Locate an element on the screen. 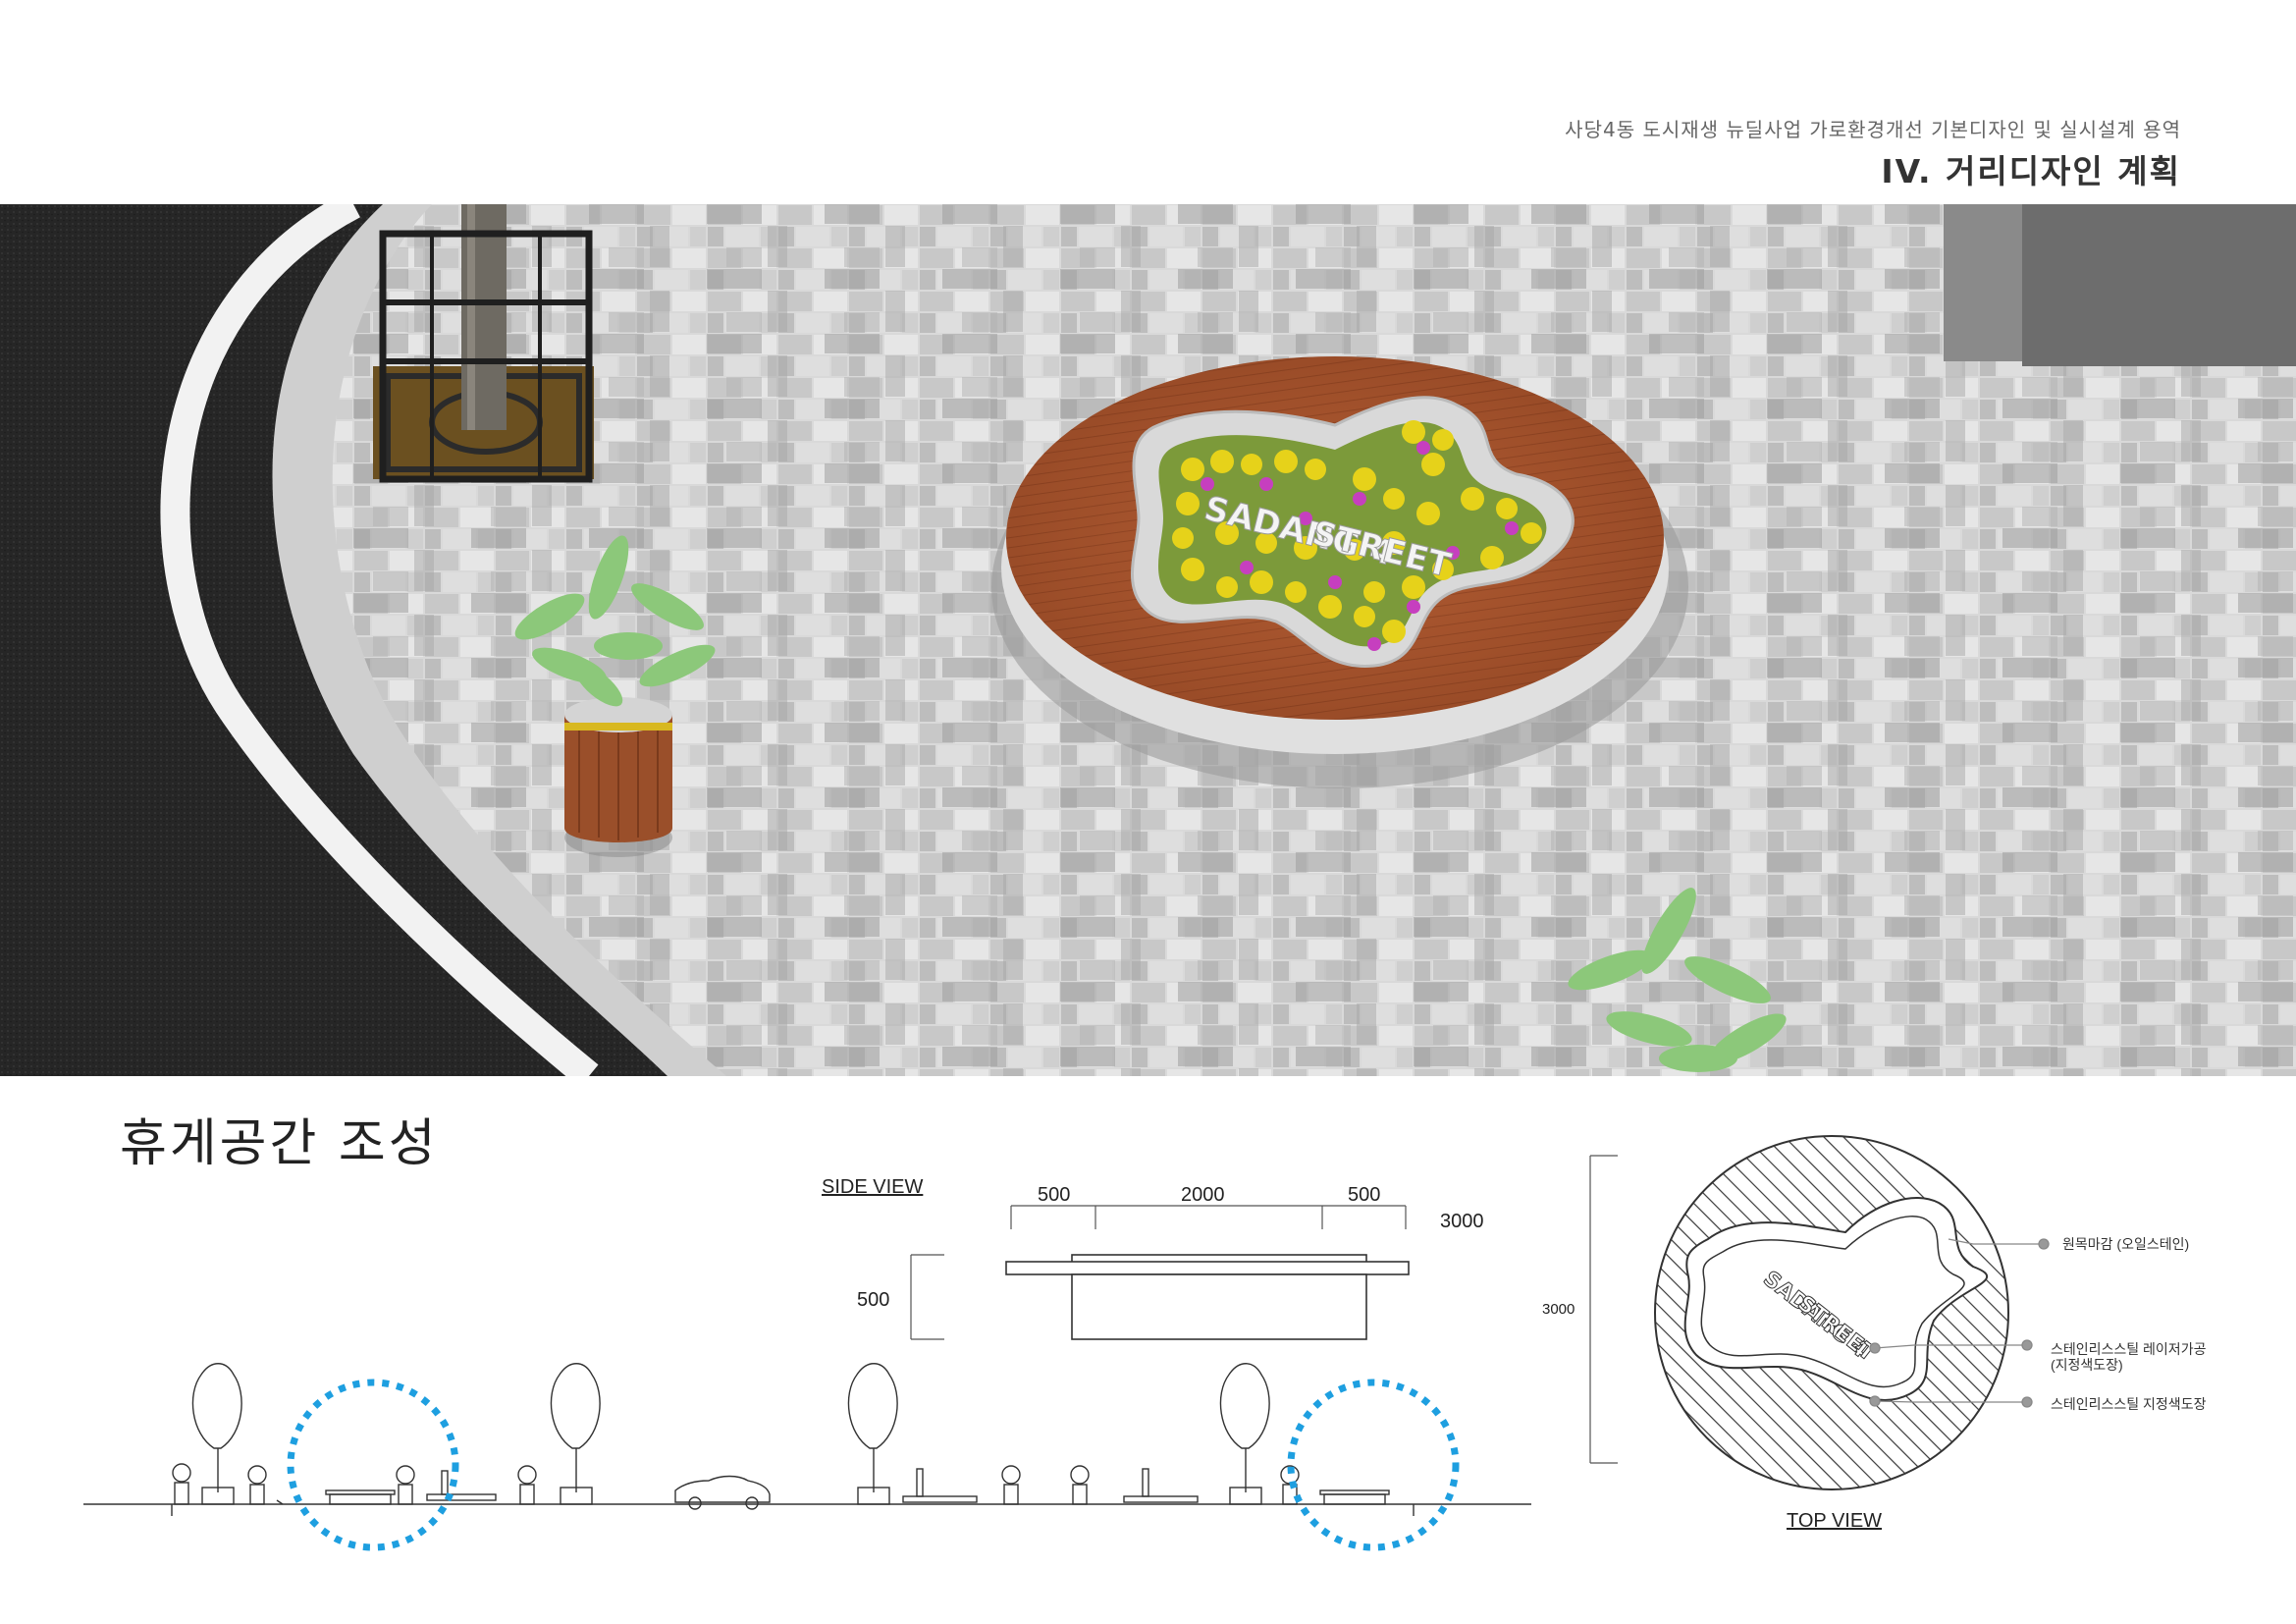 The height and width of the screenshot is (1624, 2296). callout-steel-paint: 스테인리스스틸 지정색도장 is located at coordinates (2129, 1404).